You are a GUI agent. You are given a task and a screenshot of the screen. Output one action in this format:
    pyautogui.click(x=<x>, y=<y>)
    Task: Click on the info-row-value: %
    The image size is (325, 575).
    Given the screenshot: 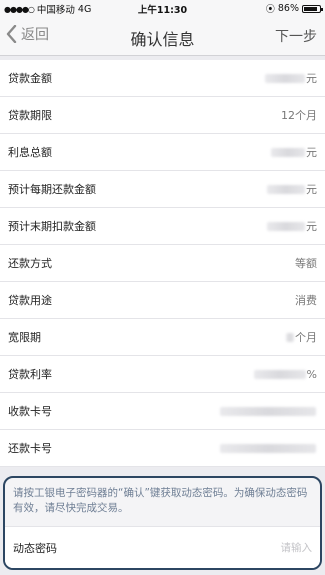 What is the action you would take?
    pyautogui.click(x=285, y=374)
    